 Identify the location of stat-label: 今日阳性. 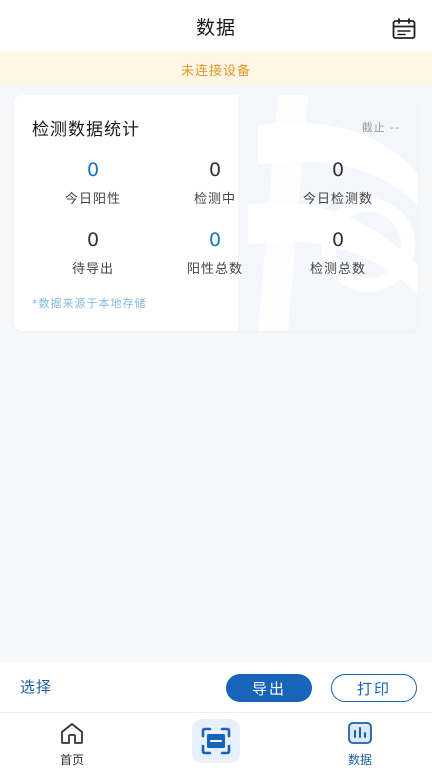
(92, 199).